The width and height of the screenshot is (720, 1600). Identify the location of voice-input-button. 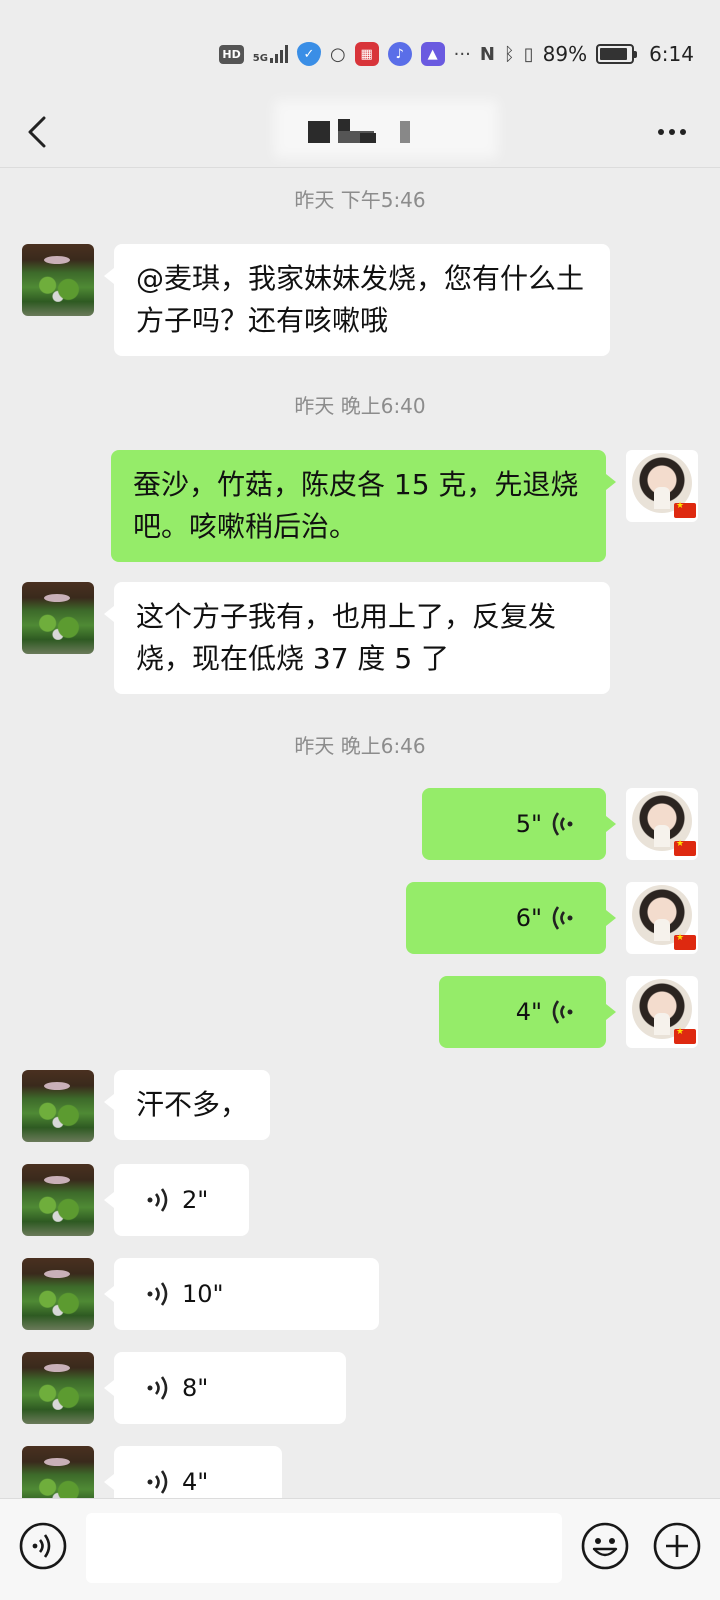
(43, 1546).